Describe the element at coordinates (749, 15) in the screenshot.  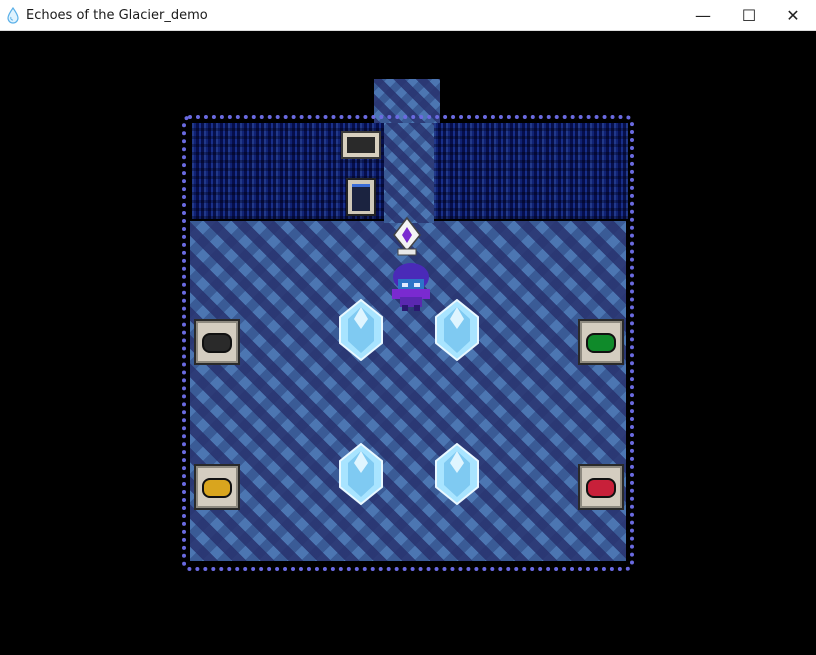
I see `maximize-button: ☐` at that location.